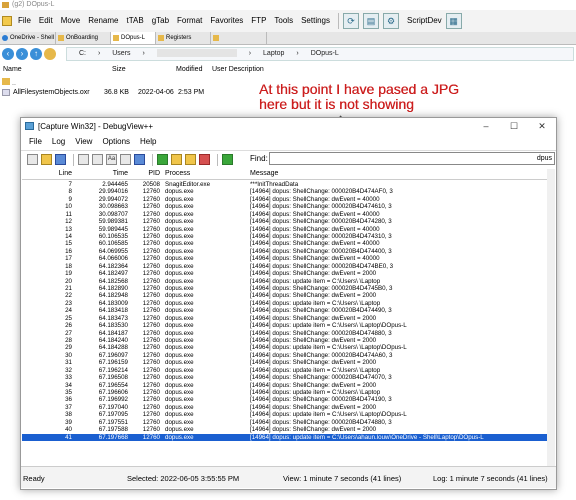  Describe the element at coordinates (24, 21) in the screenshot. I see `menu-file: File` at that location.